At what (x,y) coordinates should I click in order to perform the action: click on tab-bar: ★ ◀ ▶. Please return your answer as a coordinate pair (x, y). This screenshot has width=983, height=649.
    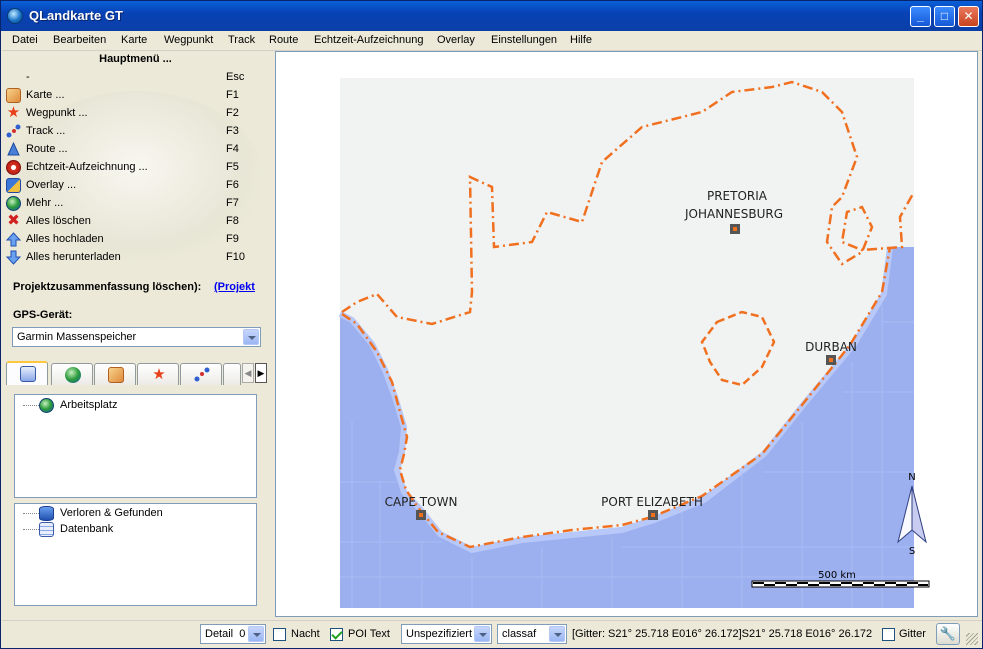
    Looking at the image, I should click on (137, 373).